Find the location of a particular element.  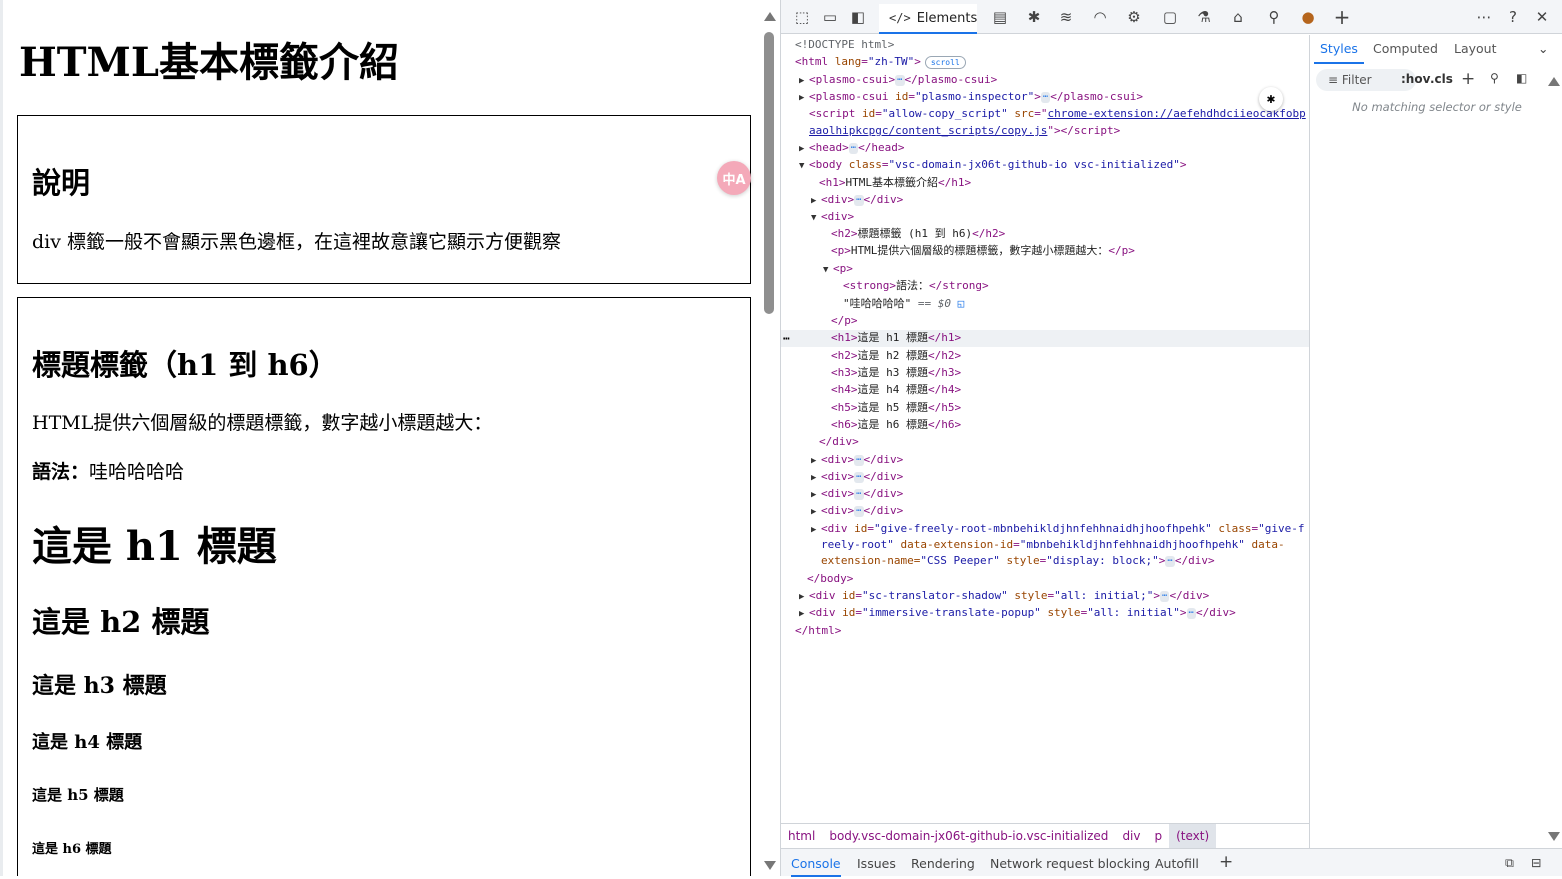

tab-network-request-blocking: Network request blocking is located at coordinates (1070, 863).